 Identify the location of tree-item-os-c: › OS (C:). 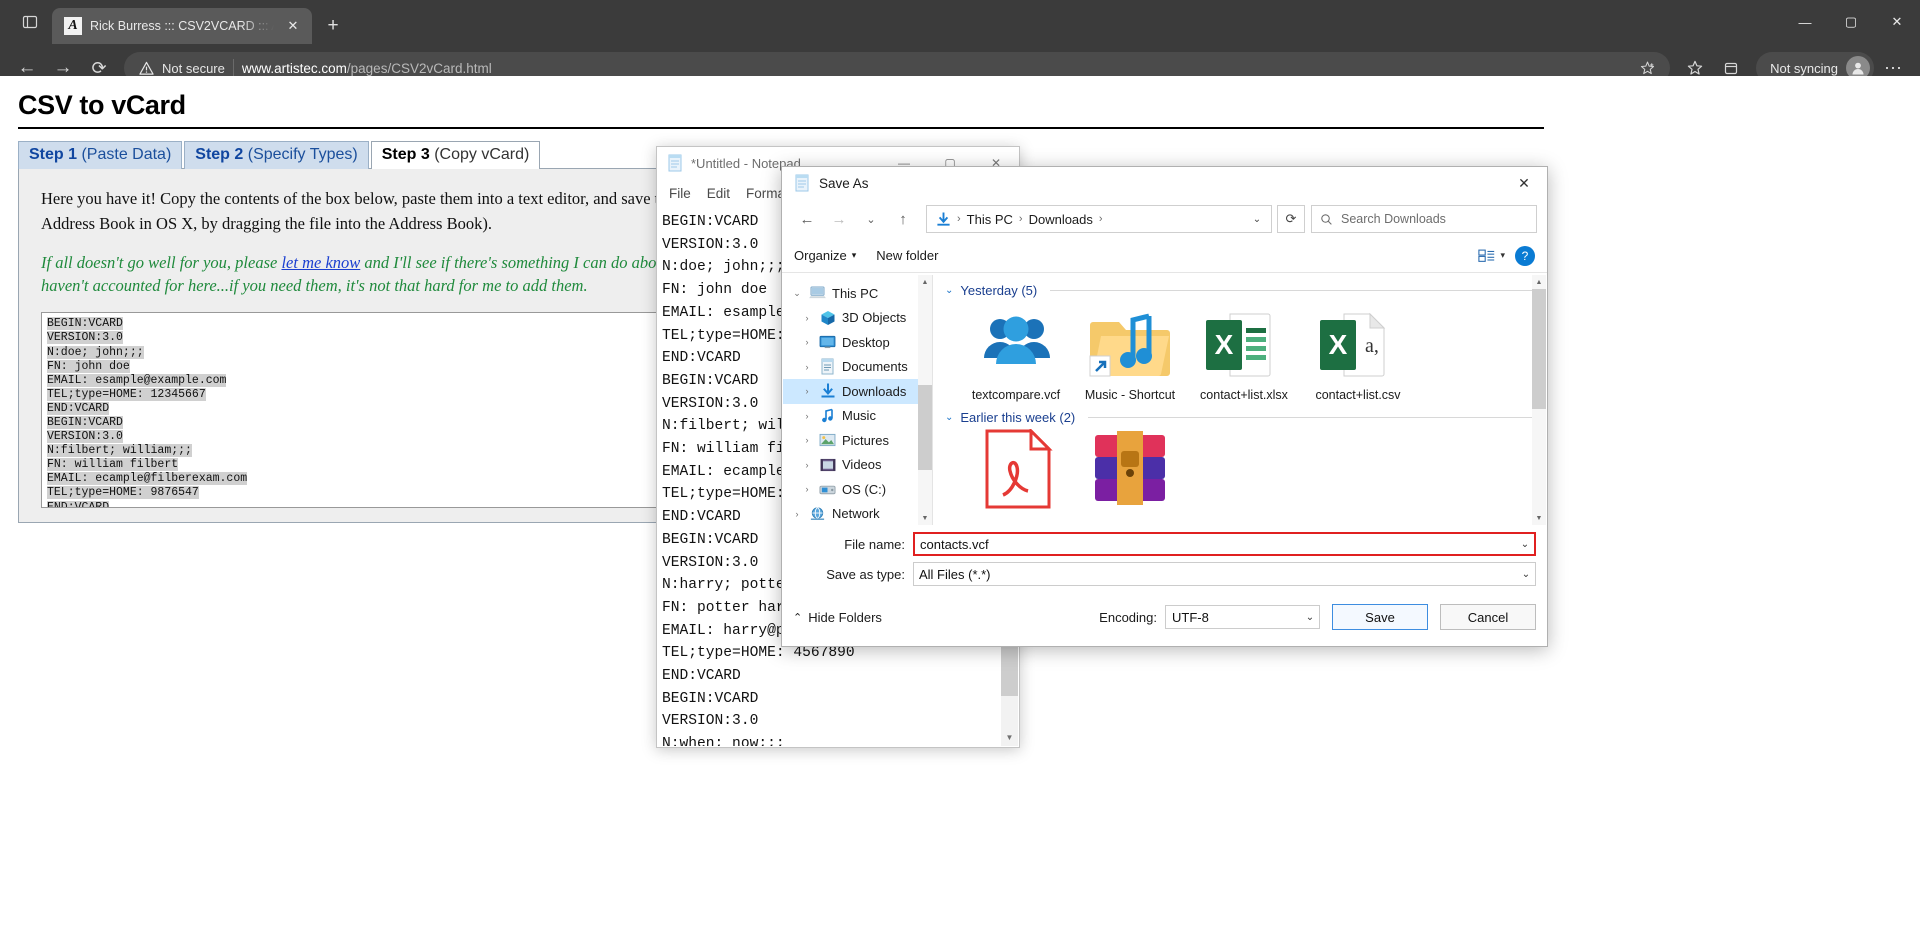
(857, 489).